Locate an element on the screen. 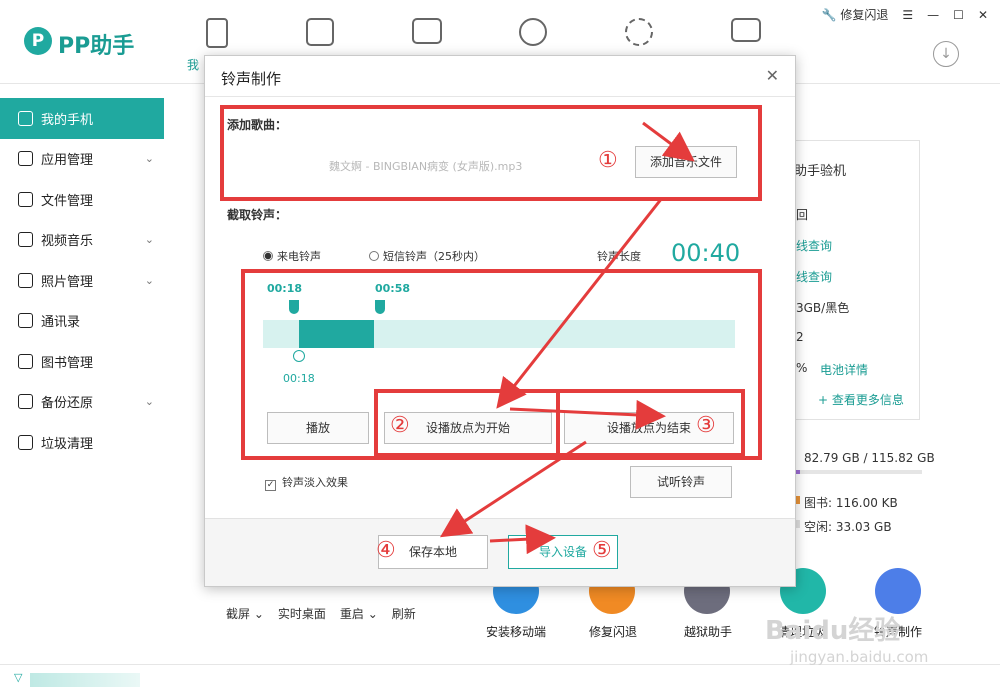  arrow-to-set-end is located at coordinates (587, 414).